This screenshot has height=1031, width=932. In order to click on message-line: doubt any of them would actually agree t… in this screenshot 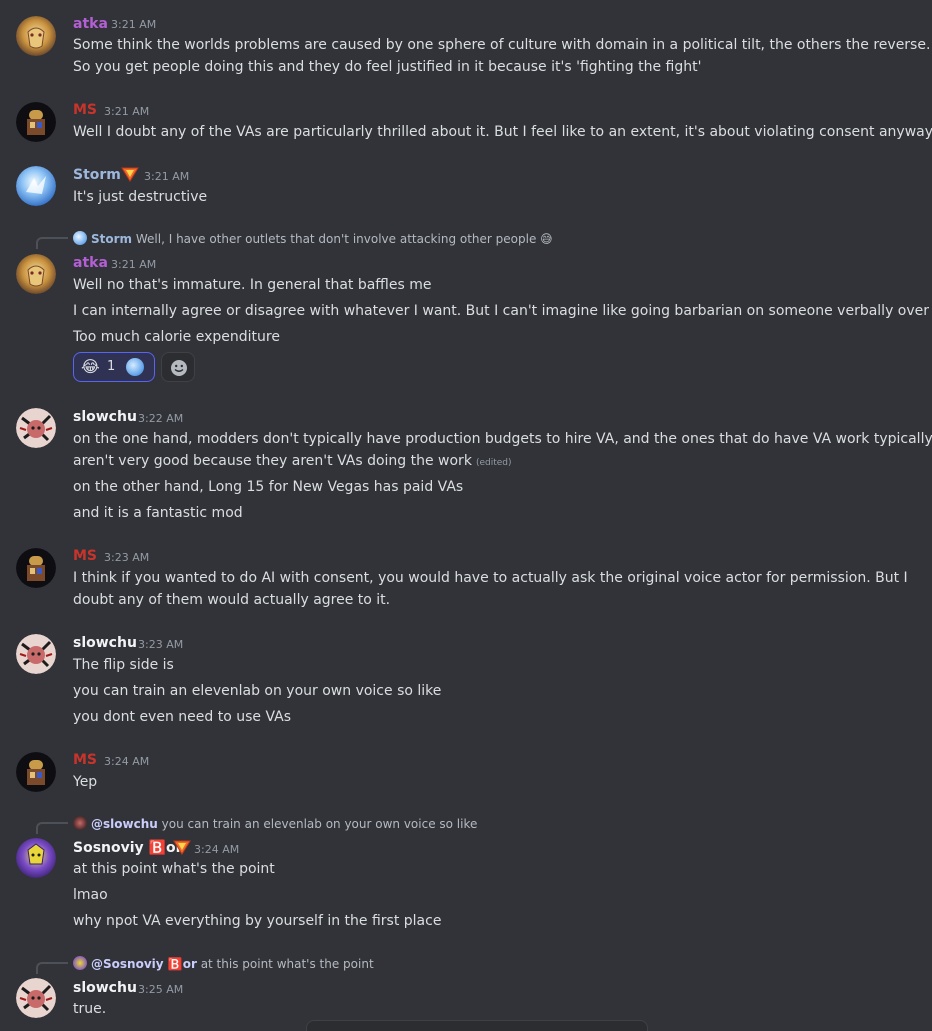, I will do `click(232, 600)`.